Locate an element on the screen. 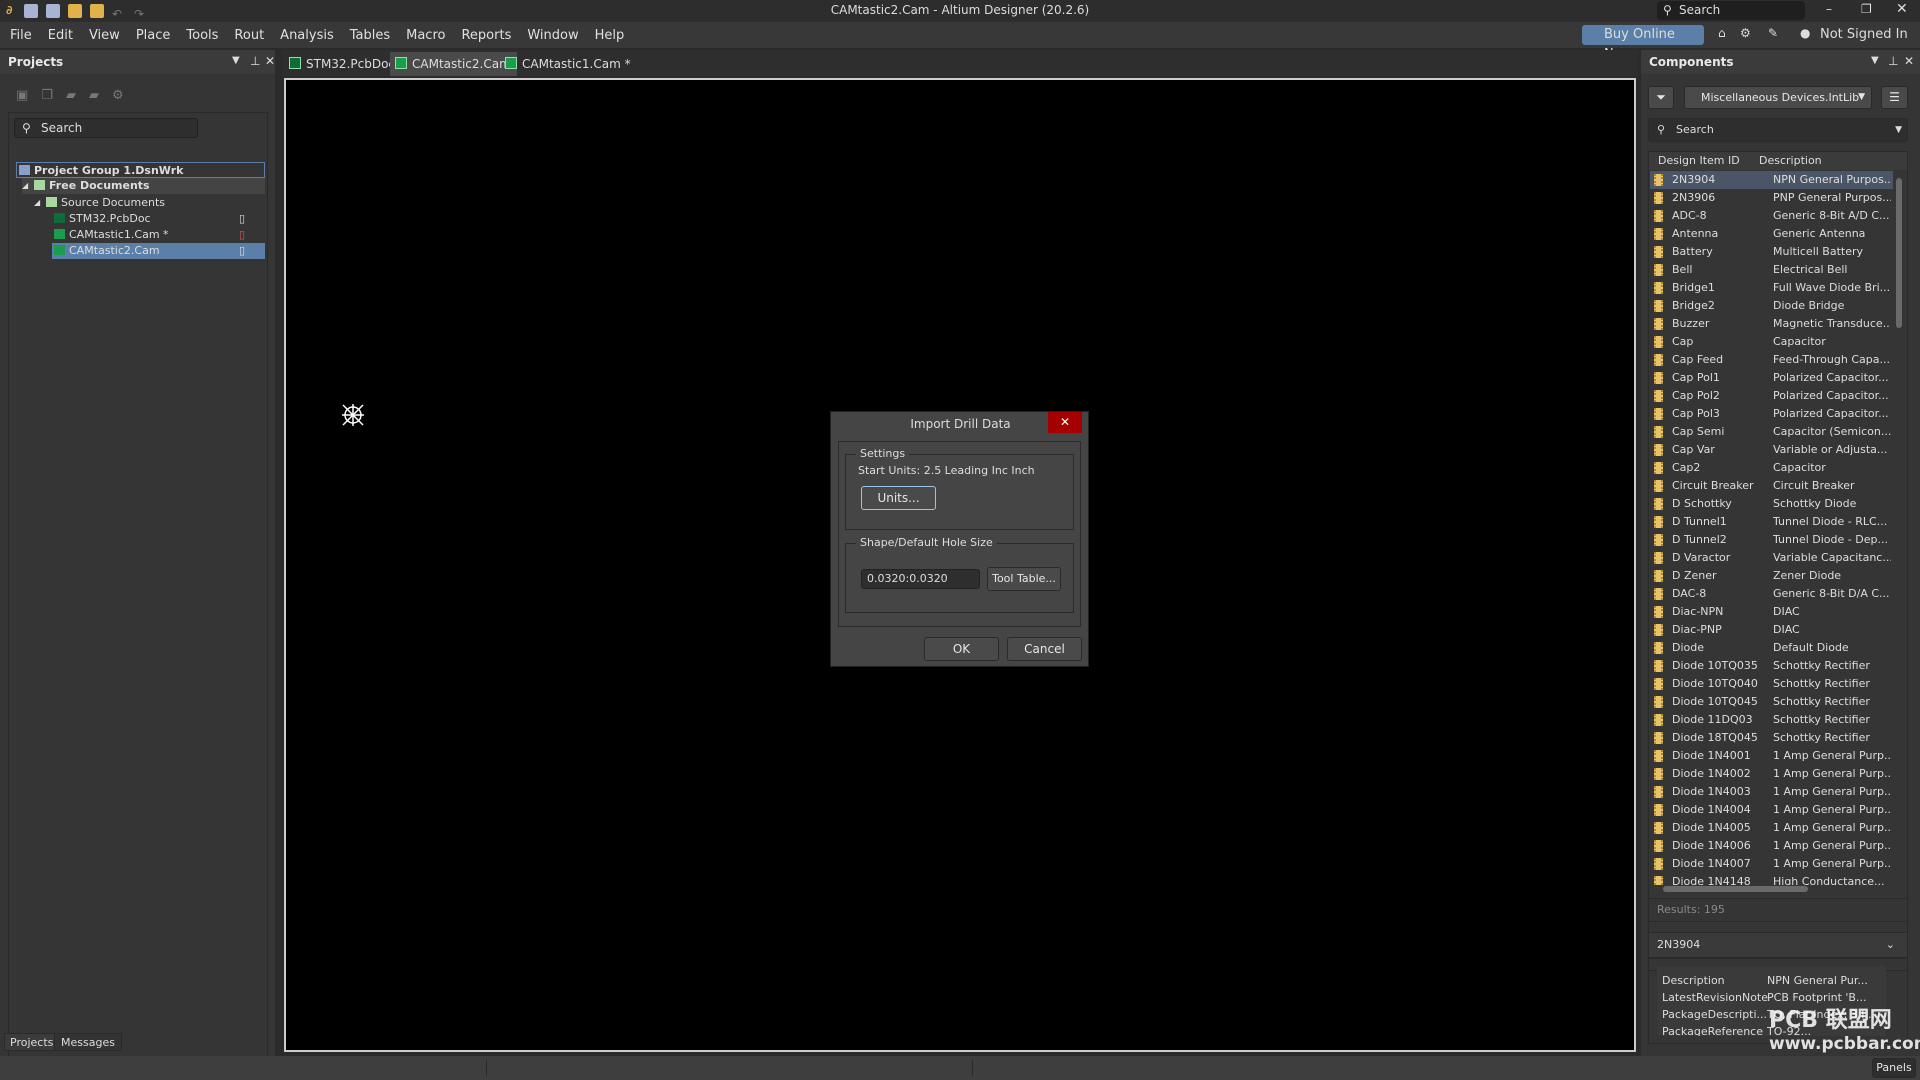 This screenshot has width=1920, height=1080. dialog-close-button: ✕ is located at coordinates (1065, 422).